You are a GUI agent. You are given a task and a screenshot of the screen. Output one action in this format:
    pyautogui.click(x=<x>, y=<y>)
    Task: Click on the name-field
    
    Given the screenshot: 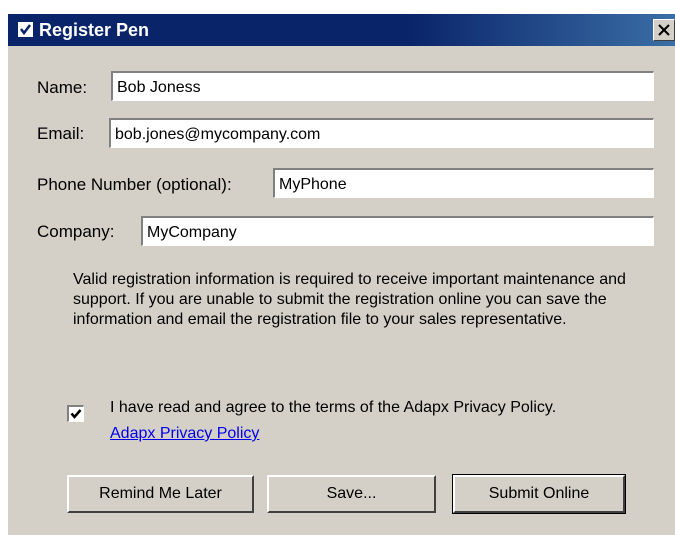 What is the action you would take?
    pyautogui.click(x=382, y=86)
    